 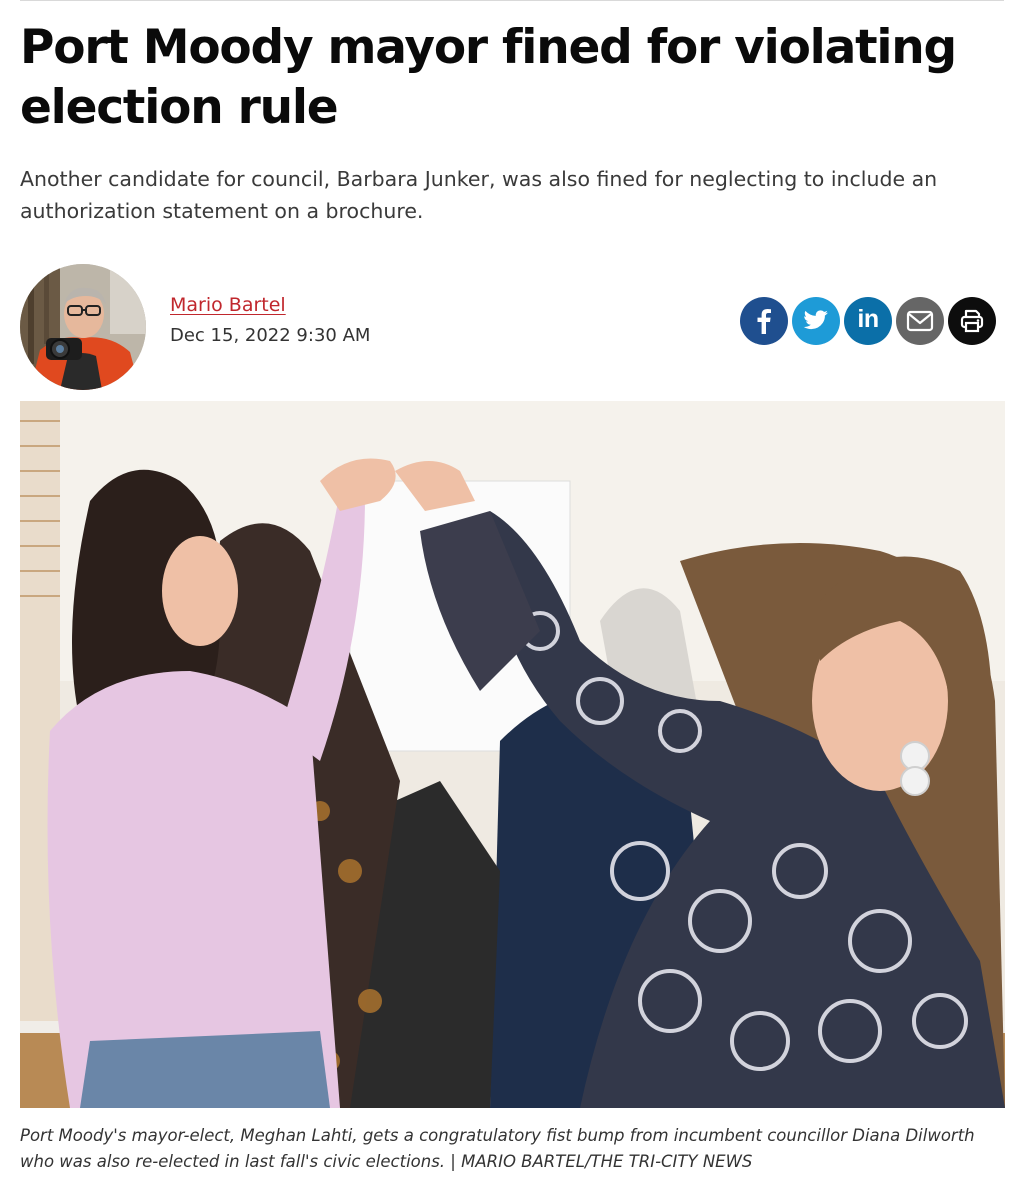 I want to click on author-avatar-image, so click(x=83, y=327).